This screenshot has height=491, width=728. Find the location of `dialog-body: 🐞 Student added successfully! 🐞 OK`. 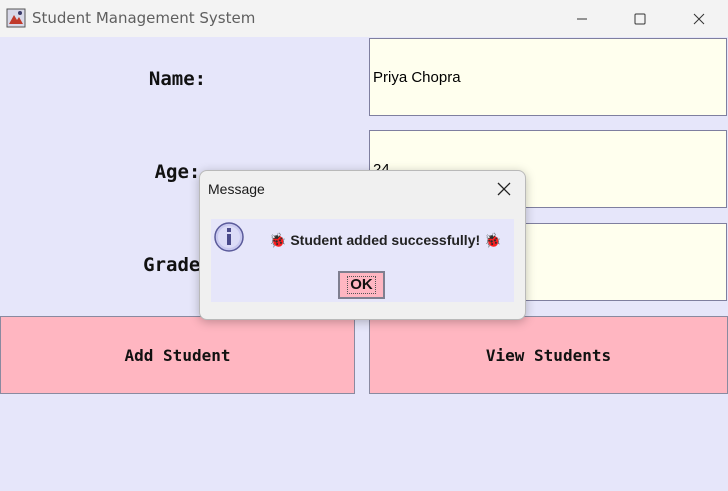

dialog-body: 🐞 Student added successfully! 🐞 OK is located at coordinates (362, 260).